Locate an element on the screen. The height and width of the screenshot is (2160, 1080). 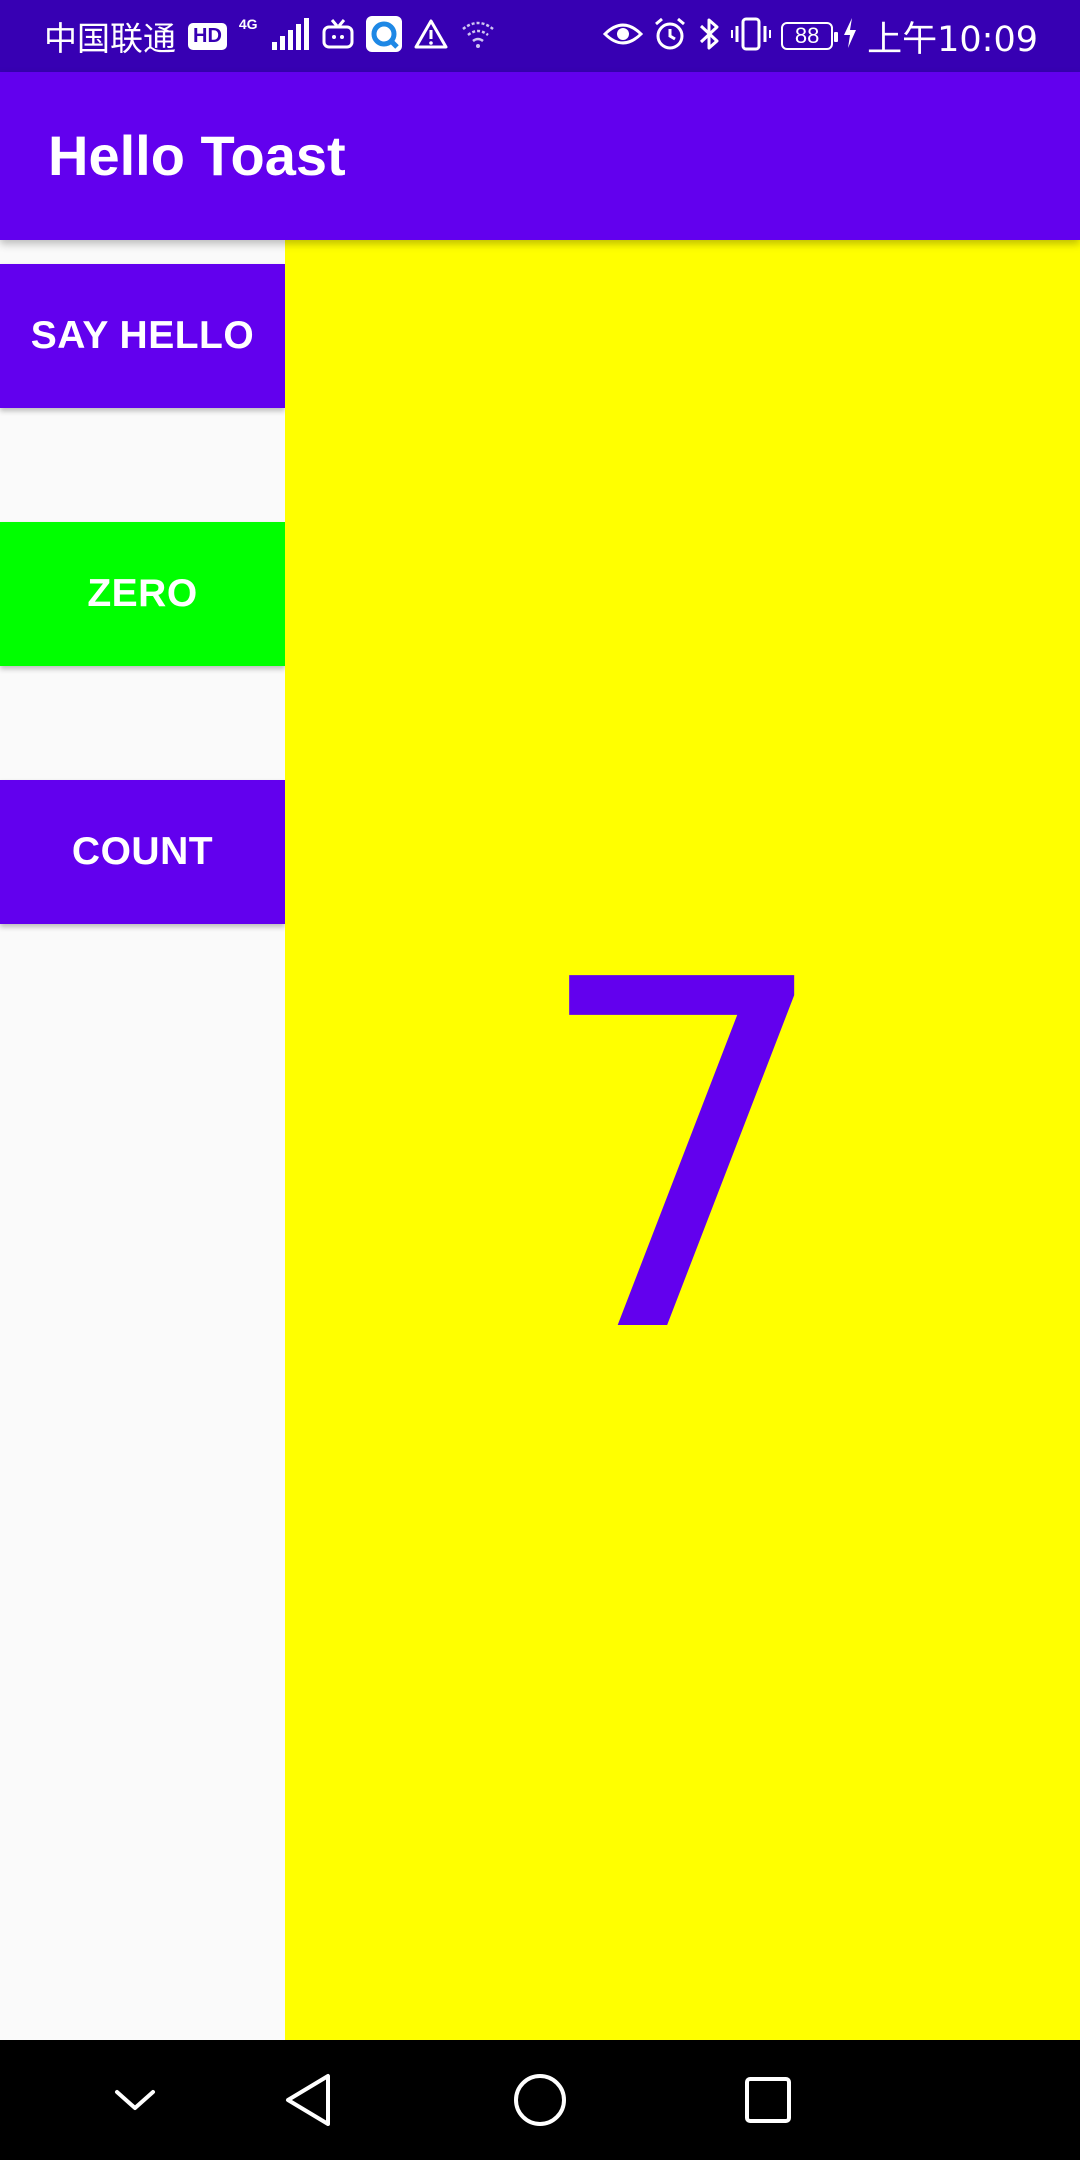
carrier-label: 中国联通 is located at coordinates (110, 38).